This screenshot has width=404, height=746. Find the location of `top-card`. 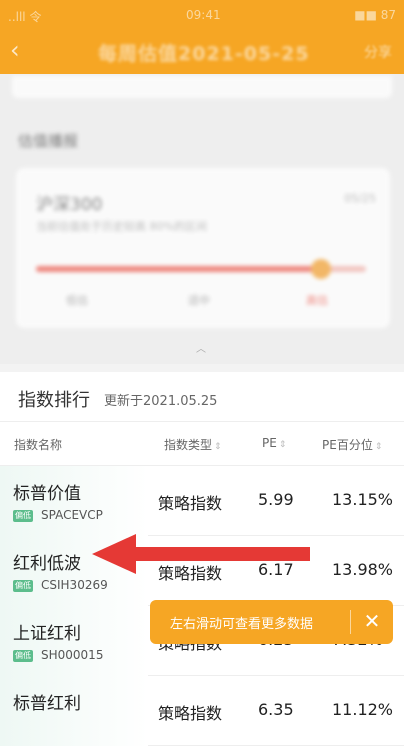

top-card is located at coordinates (202, 87).